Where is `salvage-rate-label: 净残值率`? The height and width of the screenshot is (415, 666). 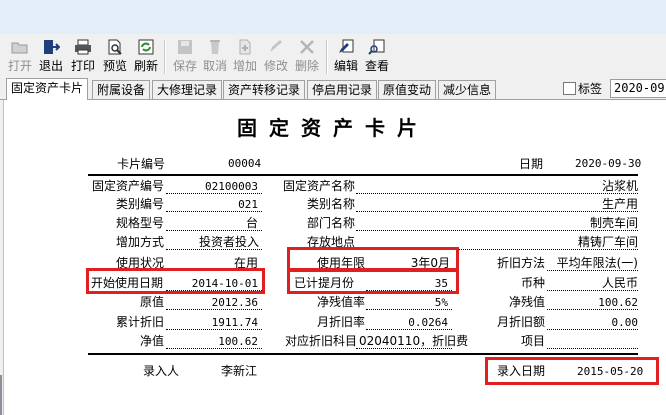 salvage-rate-label: 净残值率 is located at coordinates (340, 302).